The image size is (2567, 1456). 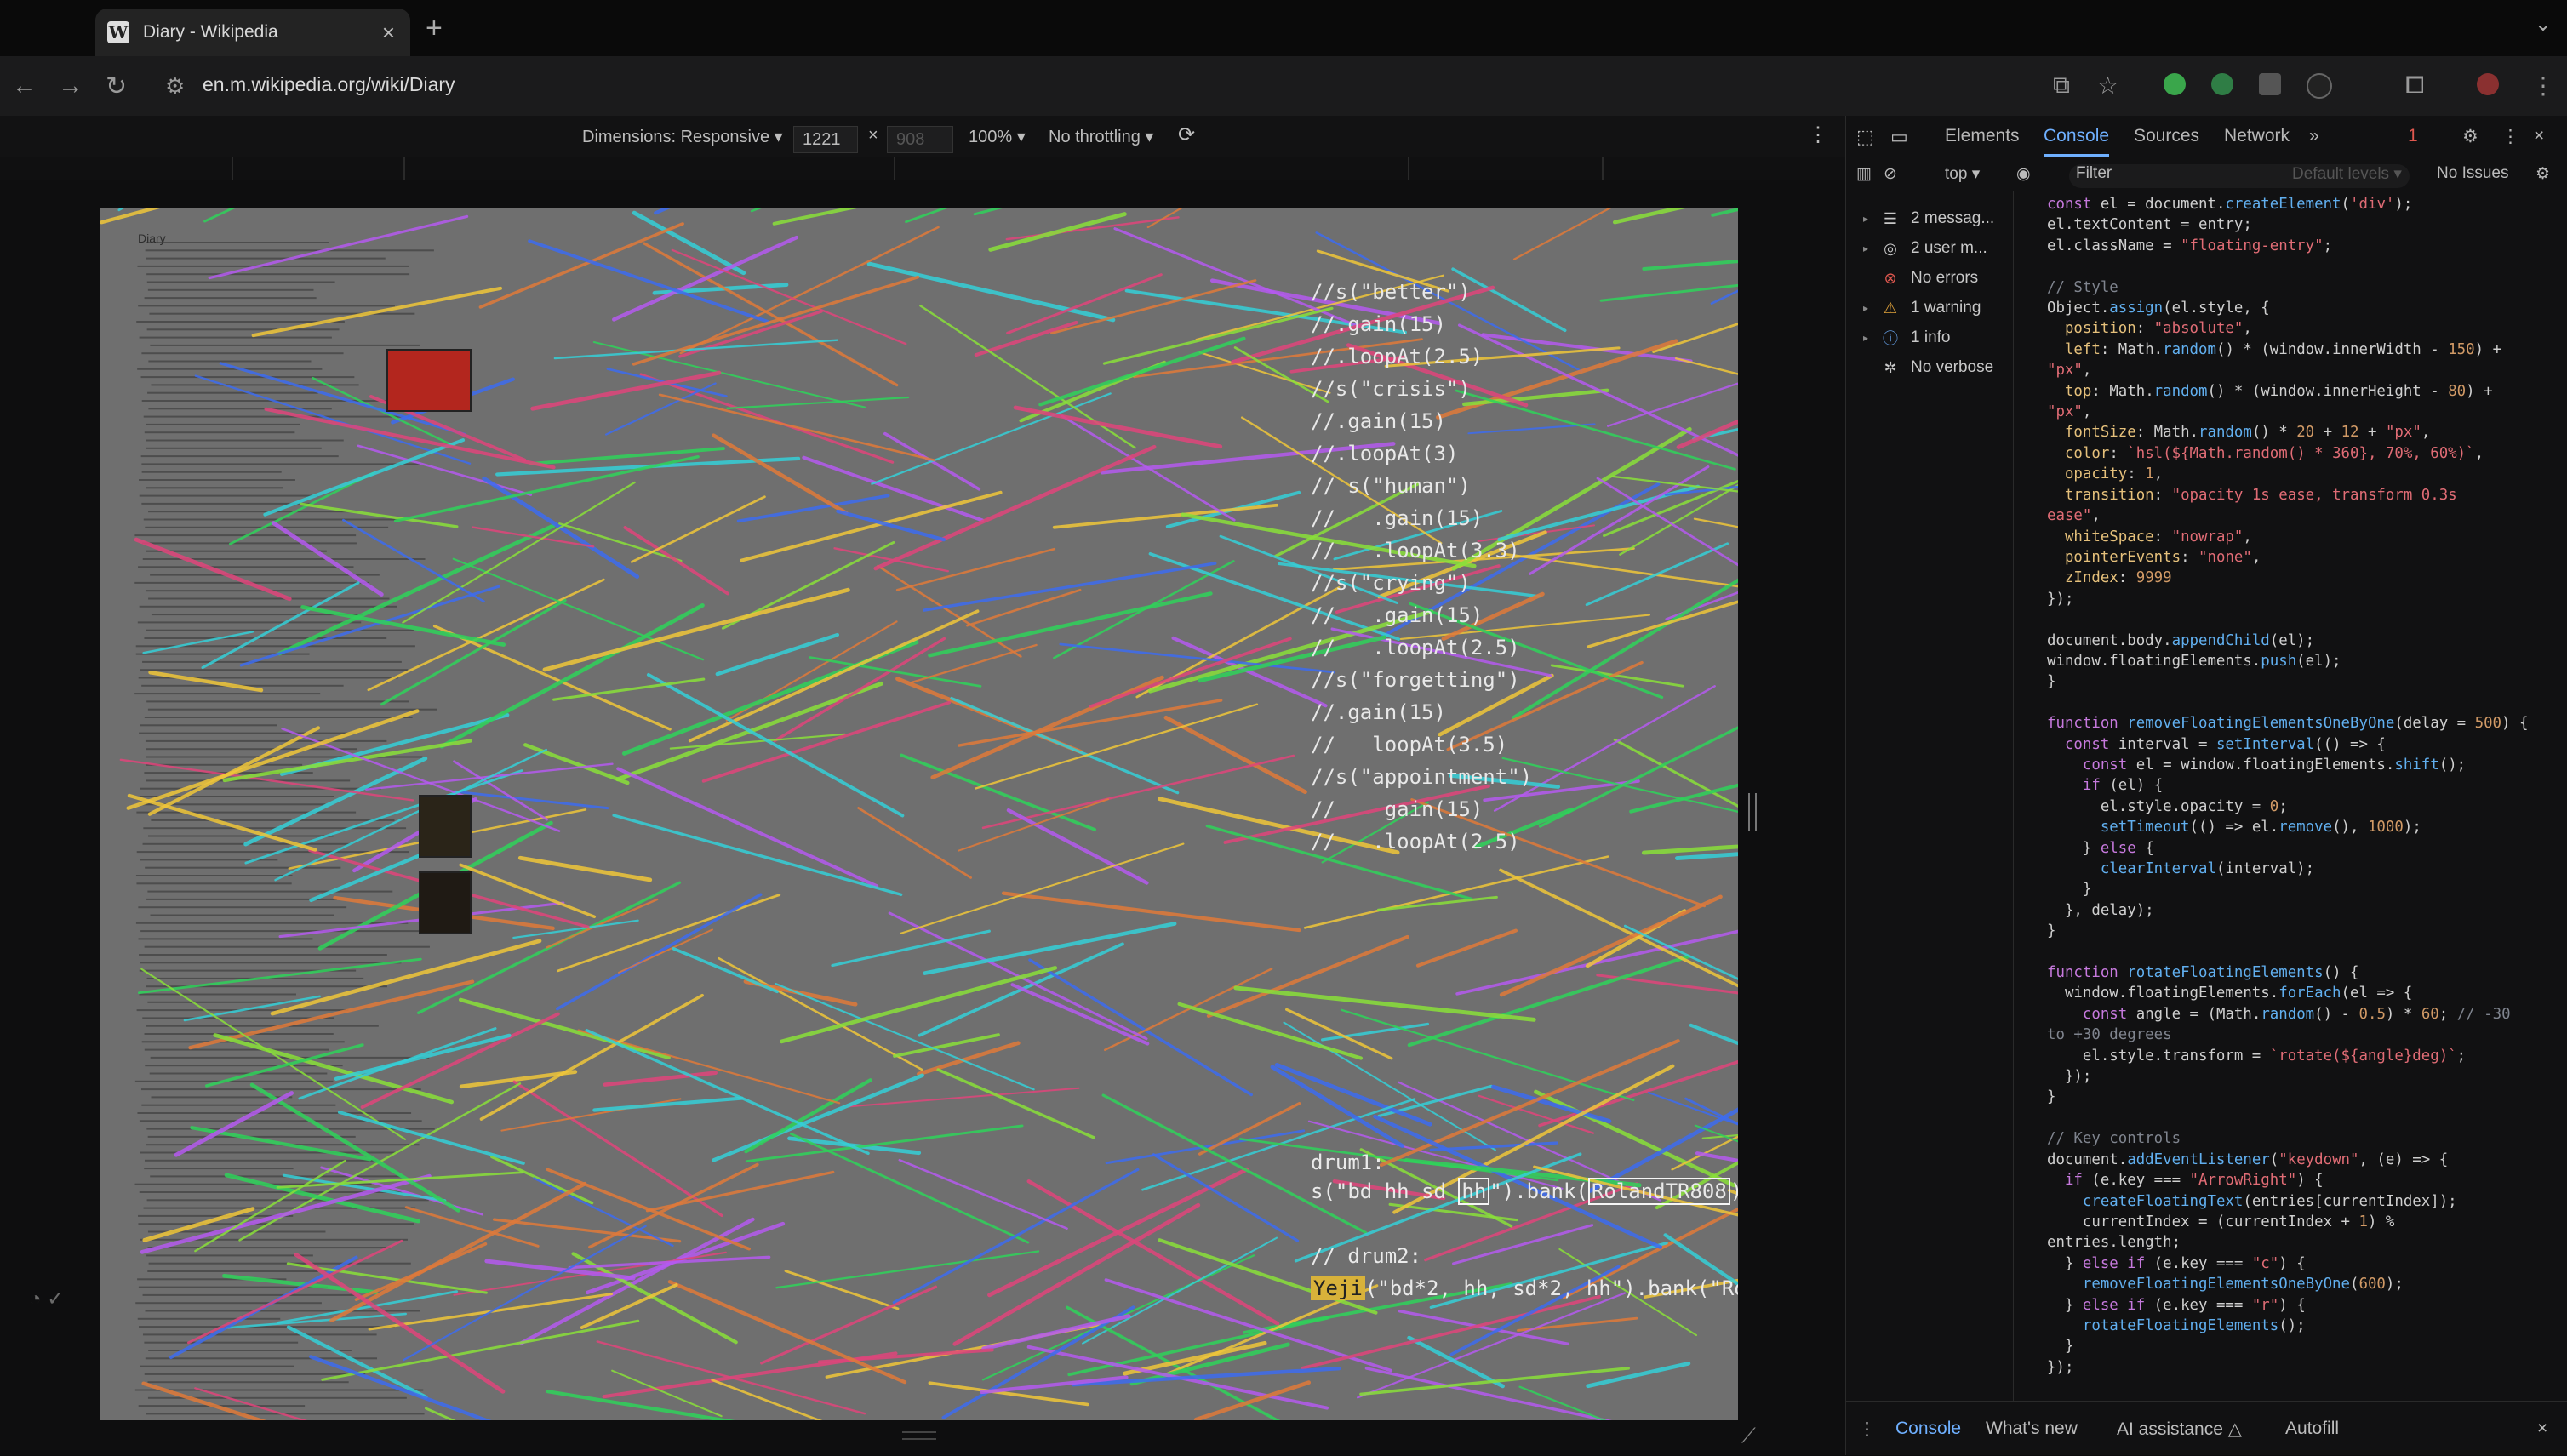 What do you see at coordinates (2472, 173) in the screenshot?
I see `issues-count: No Issues` at bounding box center [2472, 173].